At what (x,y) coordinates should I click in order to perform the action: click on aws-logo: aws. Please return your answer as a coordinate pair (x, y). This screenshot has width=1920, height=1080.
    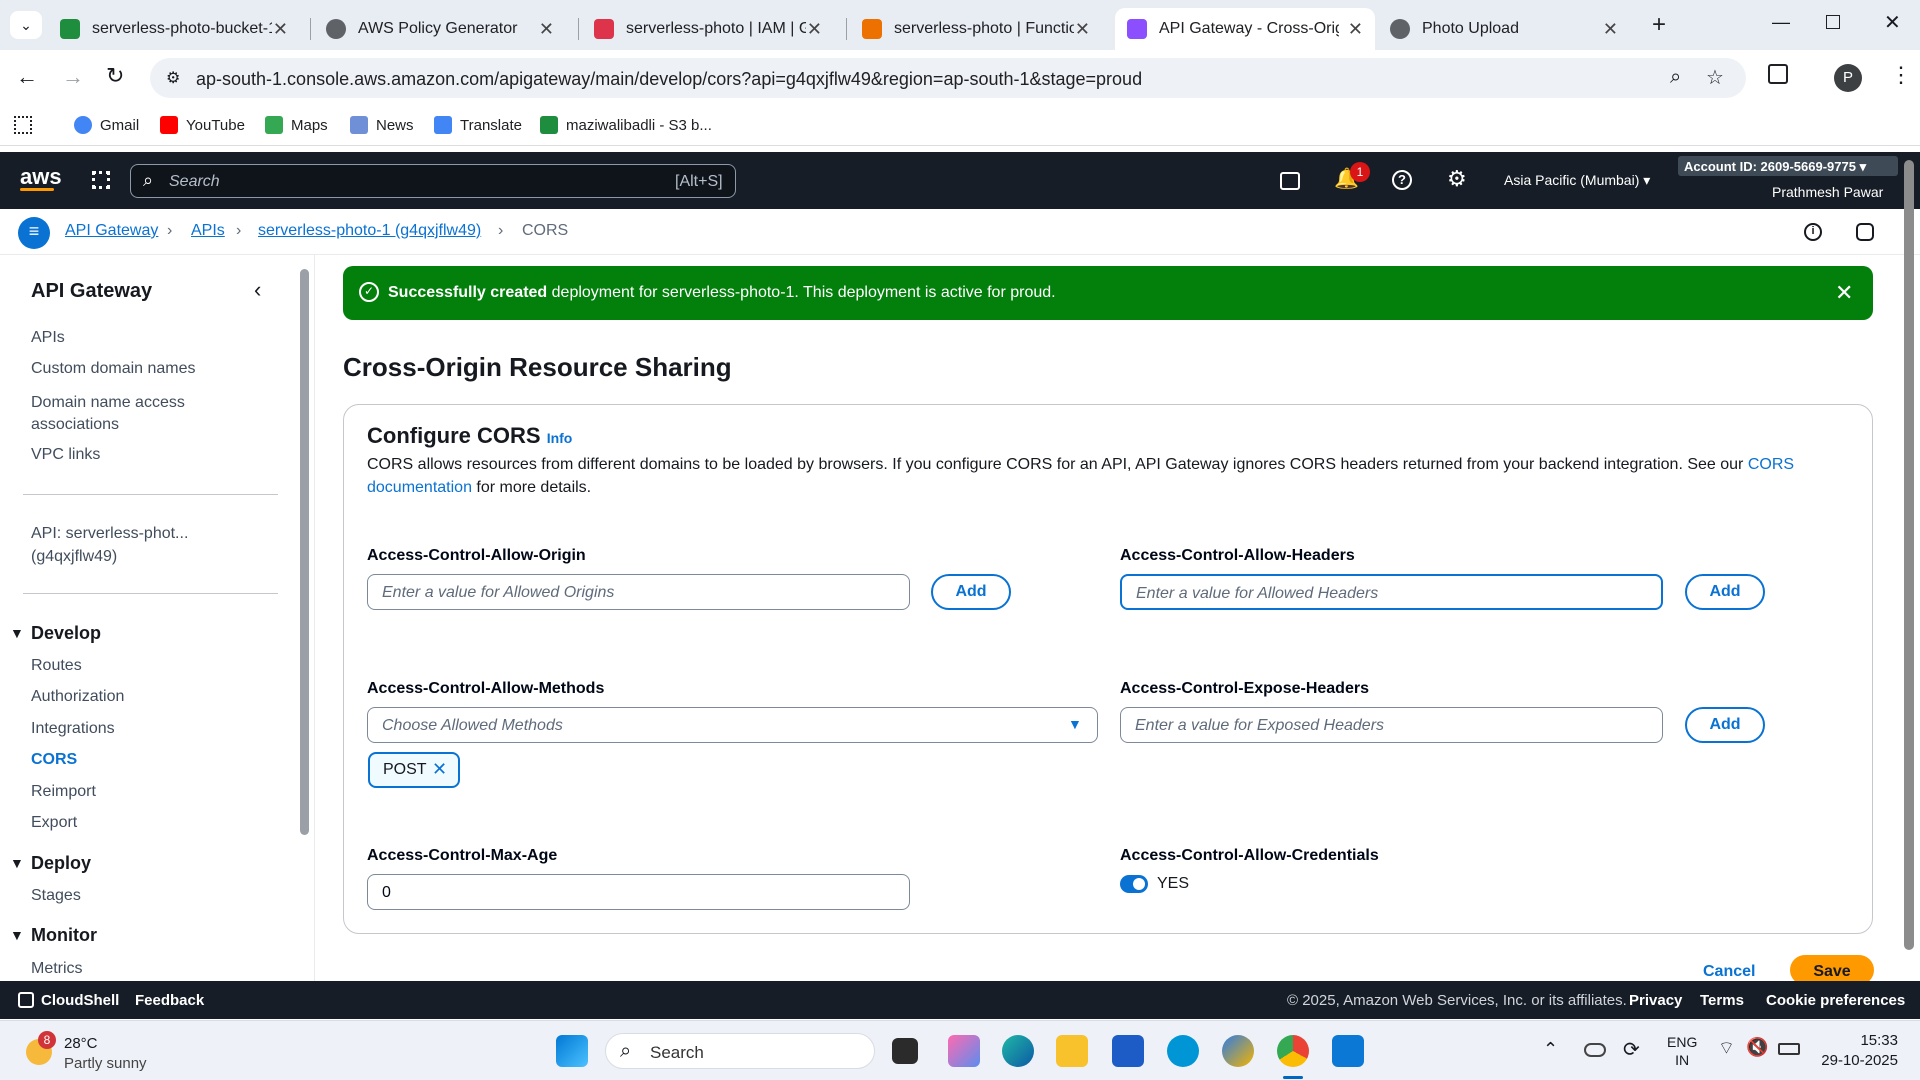
    Looking at the image, I should click on (41, 177).